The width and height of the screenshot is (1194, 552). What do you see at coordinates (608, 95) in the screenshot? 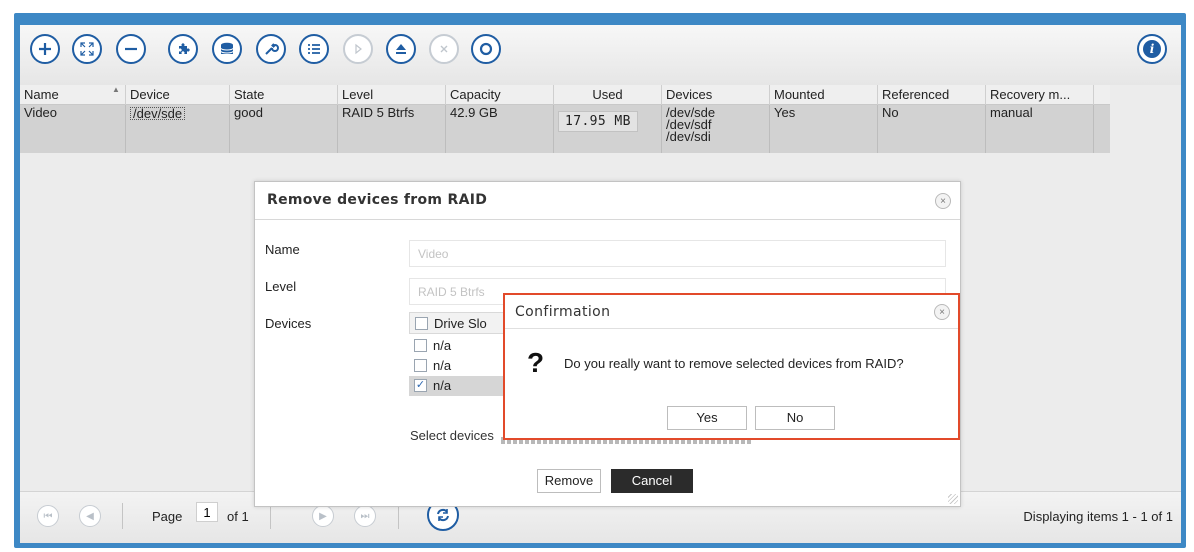
I see `column-header-used: Used` at bounding box center [608, 95].